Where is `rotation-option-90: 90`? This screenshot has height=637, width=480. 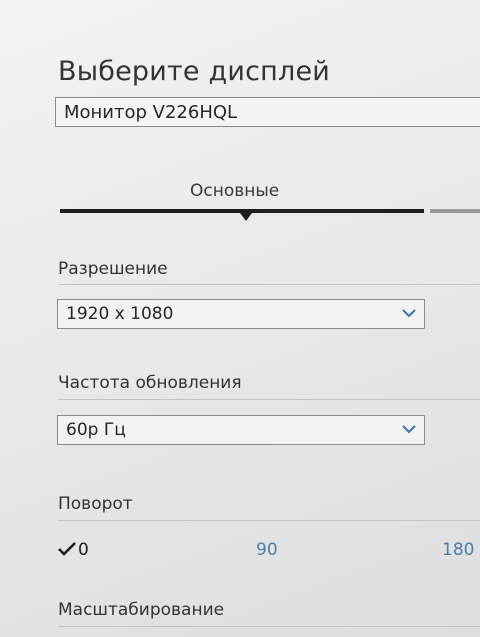 rotation-option-90: 90 is located at coordinates (267, 550).